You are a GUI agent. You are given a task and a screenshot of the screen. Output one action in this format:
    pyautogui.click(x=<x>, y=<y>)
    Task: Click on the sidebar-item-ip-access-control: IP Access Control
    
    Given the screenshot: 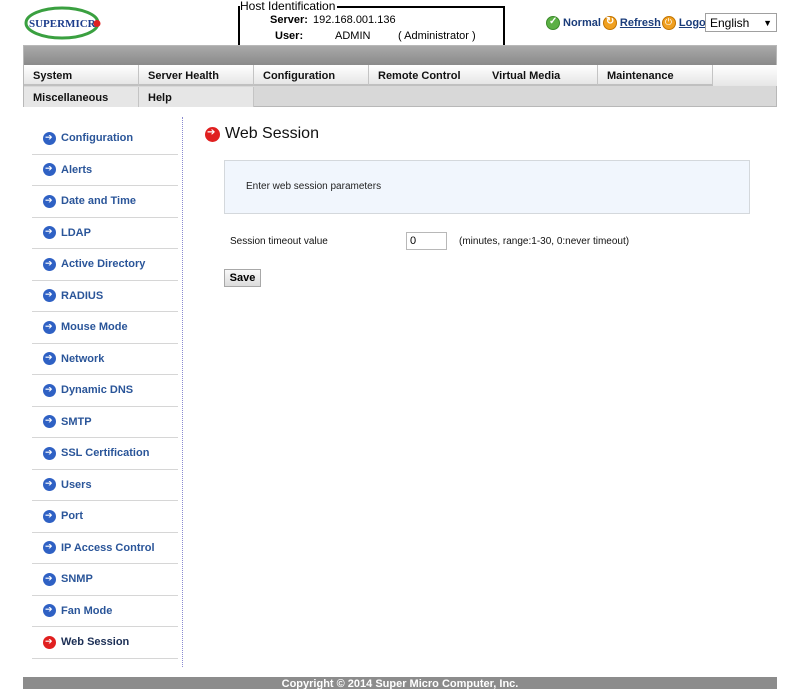 What is the action you would take?
    pyautogui.click(x=105, y=548)
    